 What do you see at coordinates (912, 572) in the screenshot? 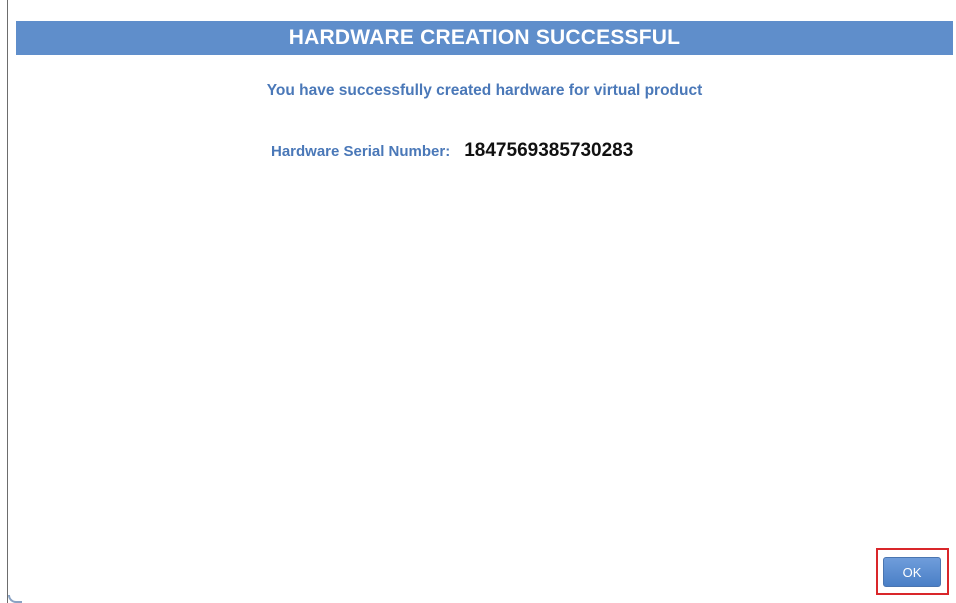
I see `ok-button: OK` at bounding box center [912, 572].